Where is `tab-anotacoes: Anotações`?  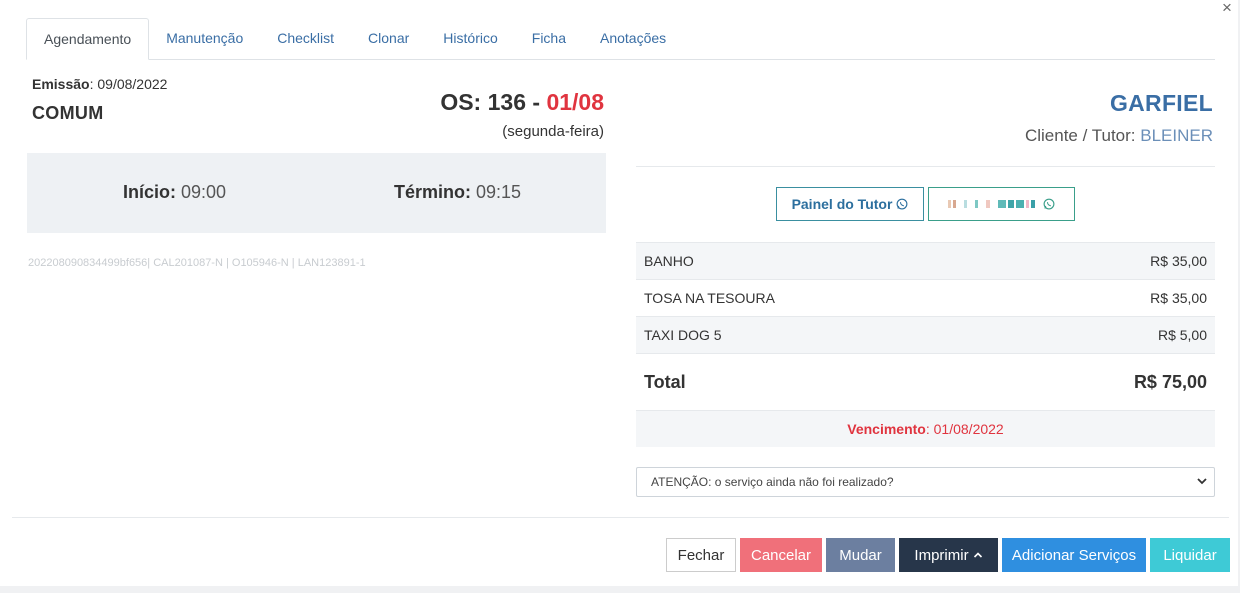 tab-anotacoes: Anotações is located at coordinates (633, 38).